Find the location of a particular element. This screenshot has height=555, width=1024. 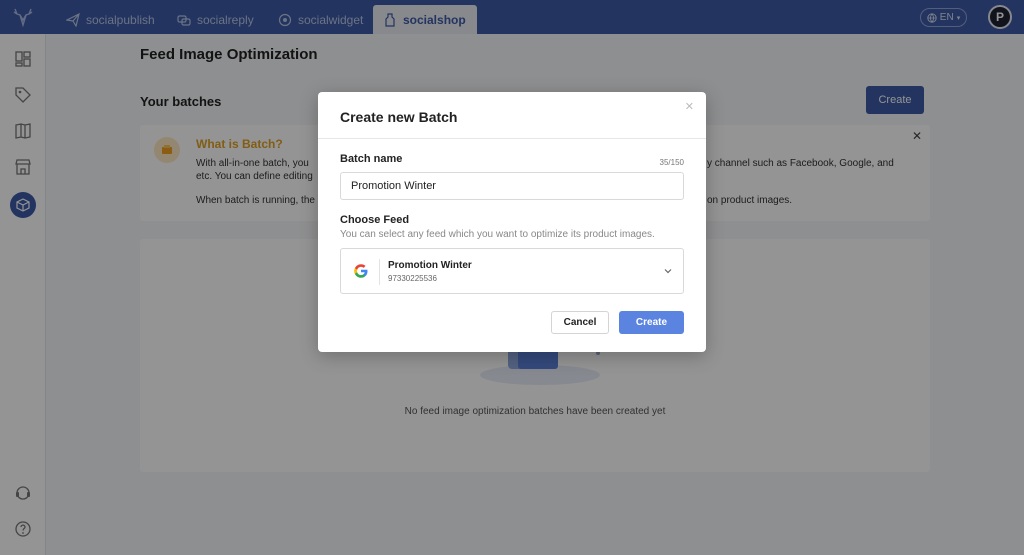

choose-feed-label: Choose Feed is located at coordinates (375, 220).